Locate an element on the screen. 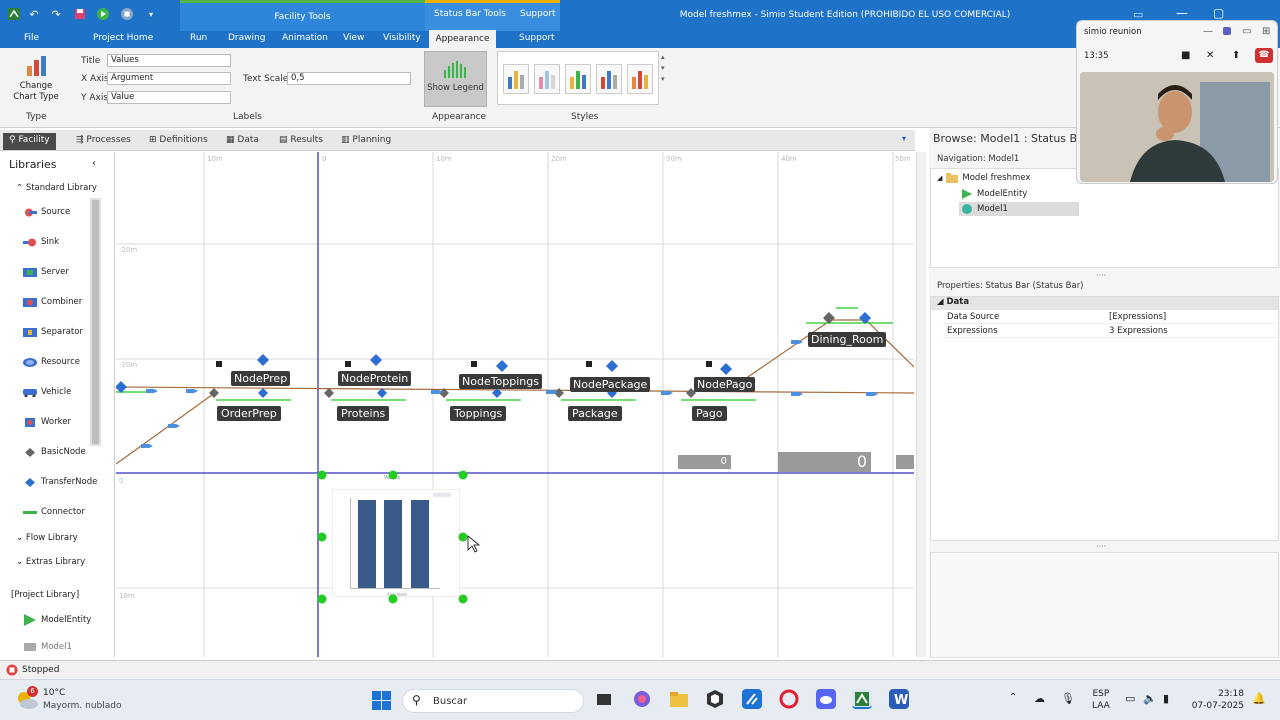  lib-item-model1: Model1 is located at coordinates (47, 647).